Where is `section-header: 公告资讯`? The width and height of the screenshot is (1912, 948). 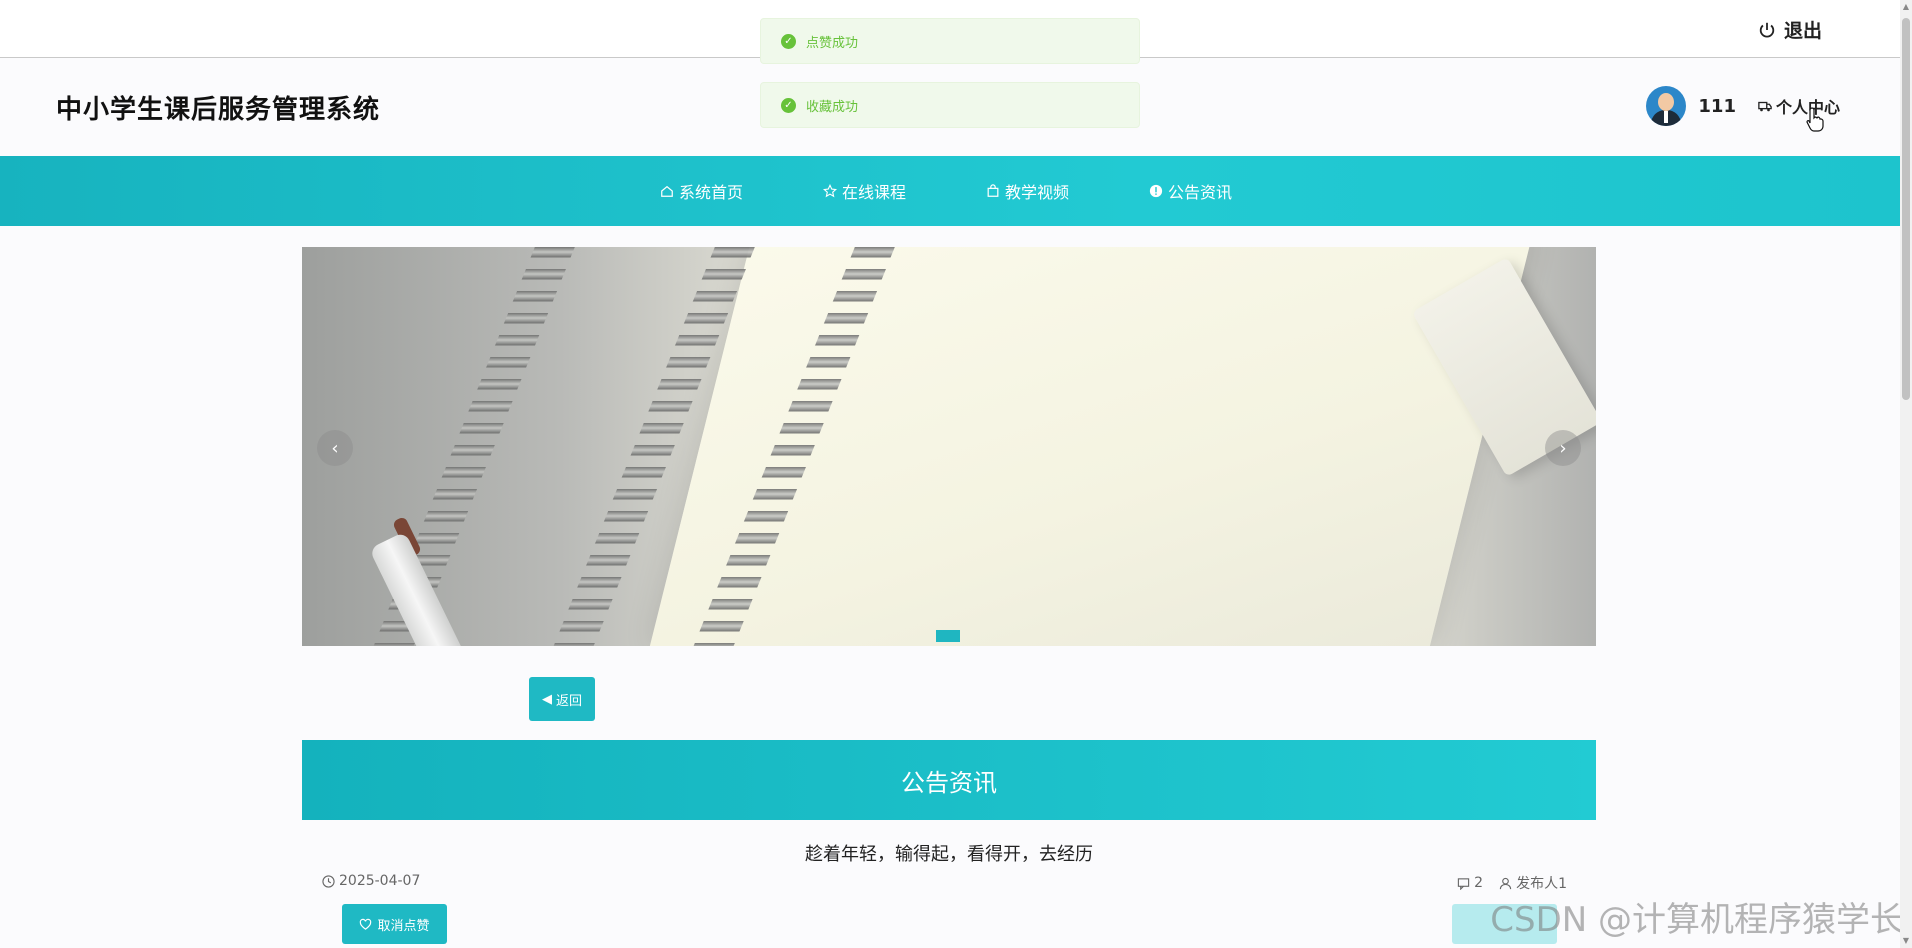 section-header: 公告资讯 is located at coordinates (949, 780).